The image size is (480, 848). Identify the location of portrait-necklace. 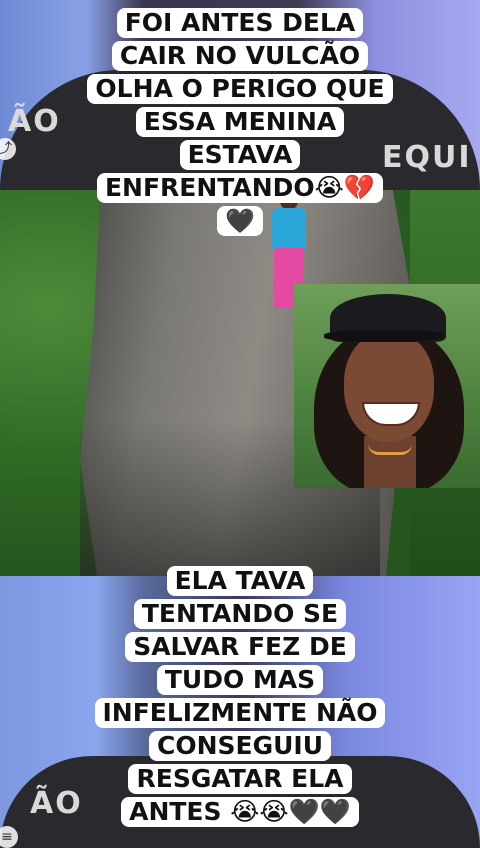
(390, 449).